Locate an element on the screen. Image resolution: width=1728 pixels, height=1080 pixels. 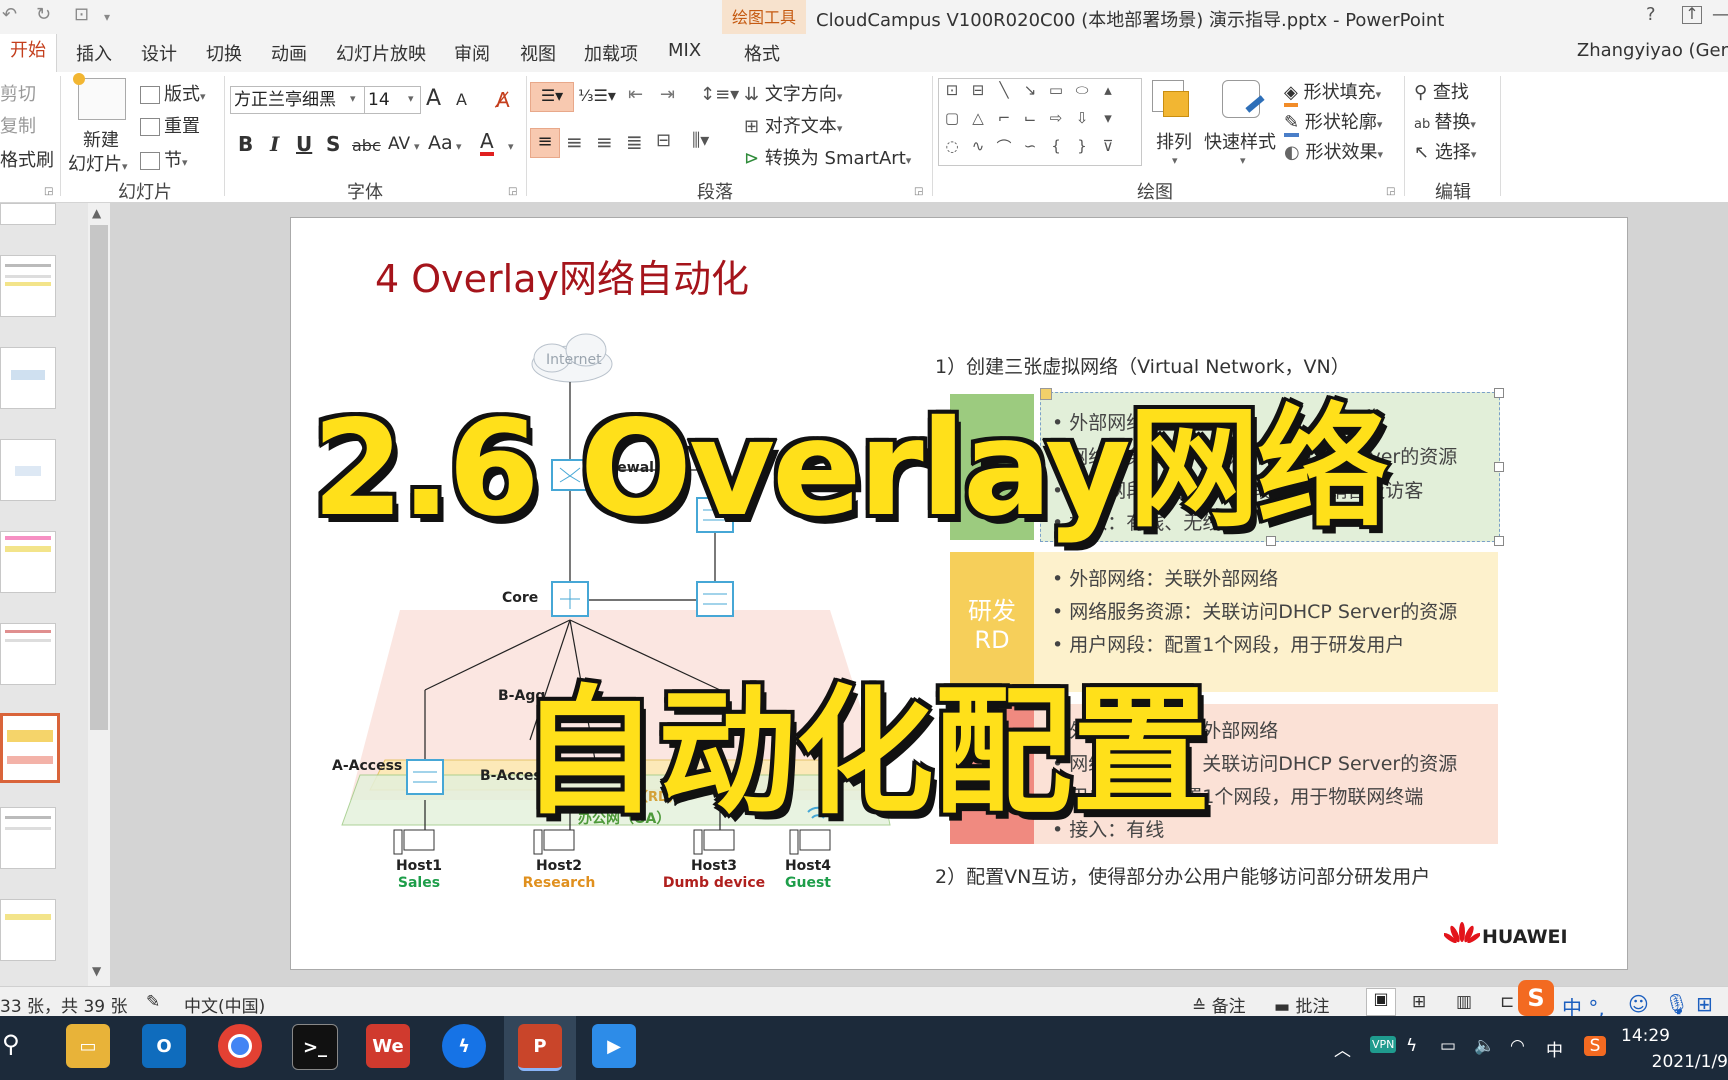
rounded-rect-shape-icon: ▢ is located at coordinates (952, 118).